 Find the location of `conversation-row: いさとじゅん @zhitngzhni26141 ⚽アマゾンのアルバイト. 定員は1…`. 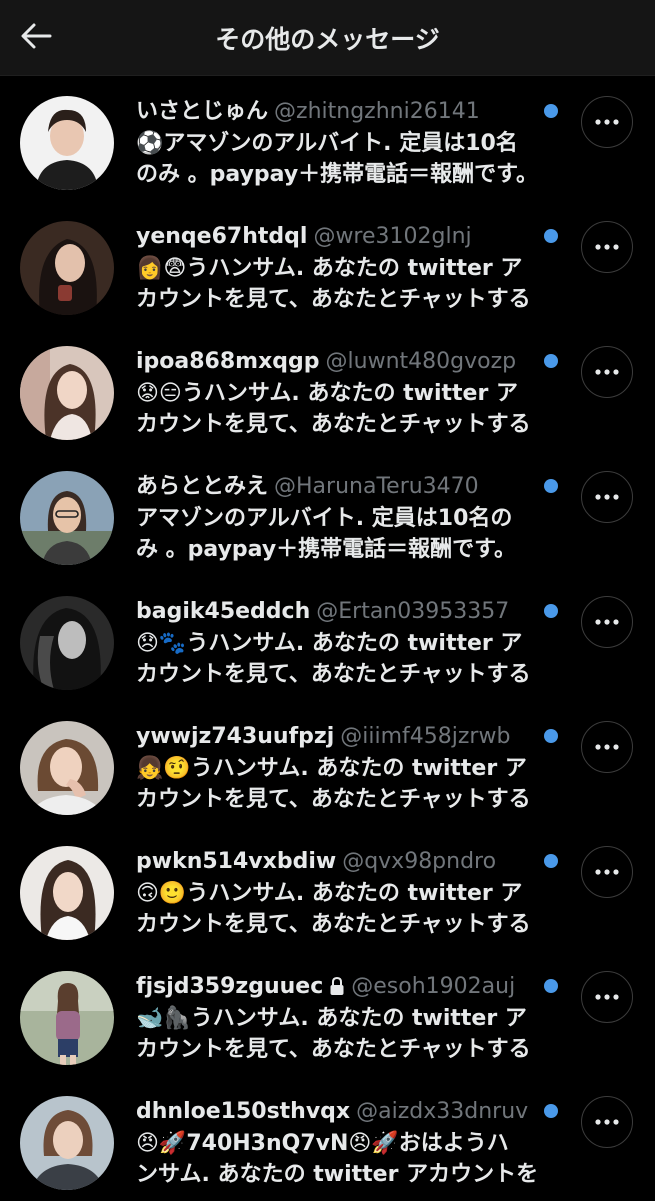

conversation-row: いさとじゅん @zhitngzhni26141 ⚽アマゾンのアルバイト. 定員は1… is located at coordinates (327, 138).